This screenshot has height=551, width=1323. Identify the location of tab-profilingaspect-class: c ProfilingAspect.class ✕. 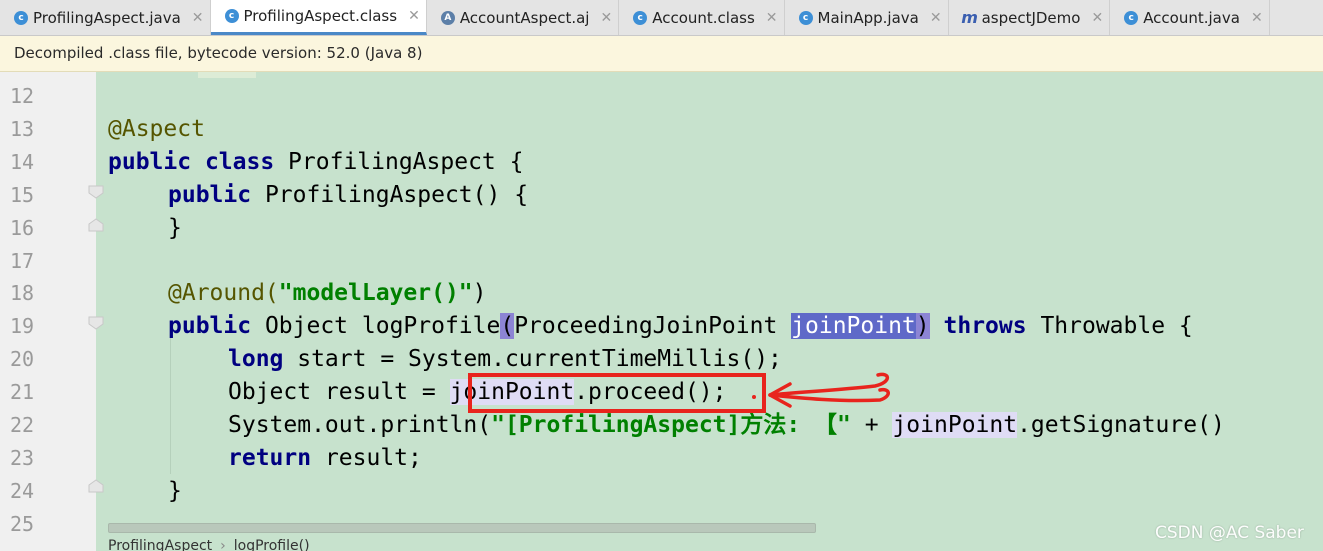
(318, 17).